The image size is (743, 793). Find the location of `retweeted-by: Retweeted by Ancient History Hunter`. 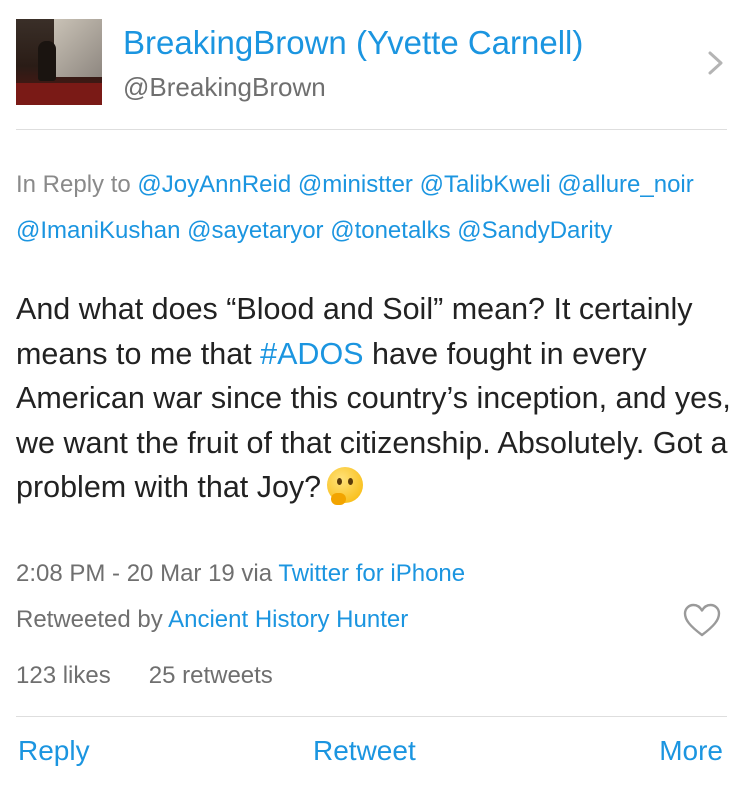

retweeted-by: Retweeted by Ancient History Hunter is located at coordinates (212, 620).